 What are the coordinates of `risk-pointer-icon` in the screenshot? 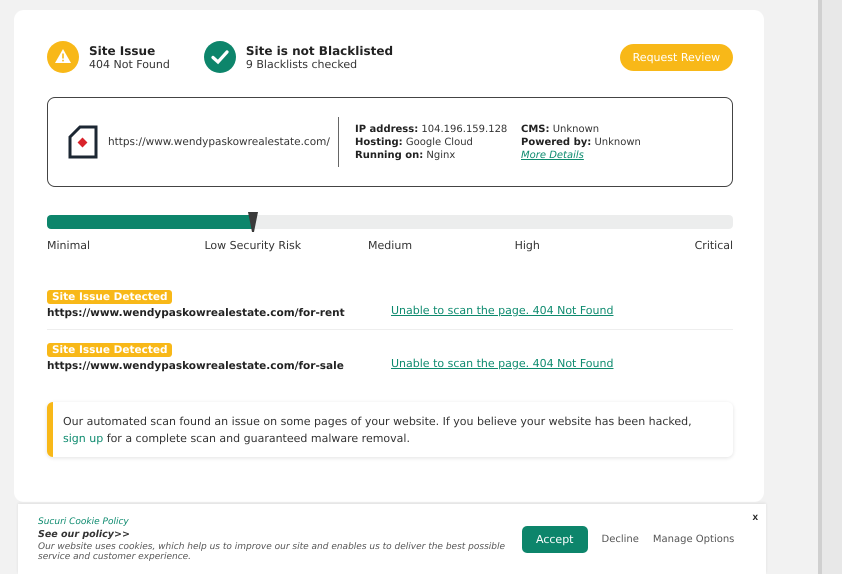 It's located at (252, 222).